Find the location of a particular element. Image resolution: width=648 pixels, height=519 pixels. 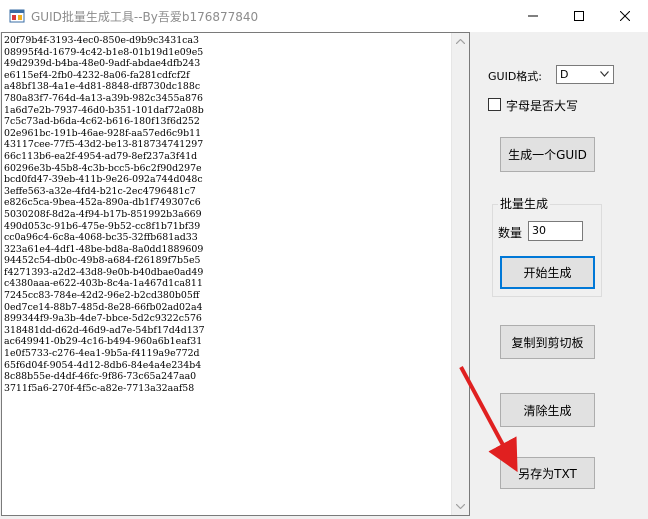

quantity-input: 30 is located at coordinates (555, 231).